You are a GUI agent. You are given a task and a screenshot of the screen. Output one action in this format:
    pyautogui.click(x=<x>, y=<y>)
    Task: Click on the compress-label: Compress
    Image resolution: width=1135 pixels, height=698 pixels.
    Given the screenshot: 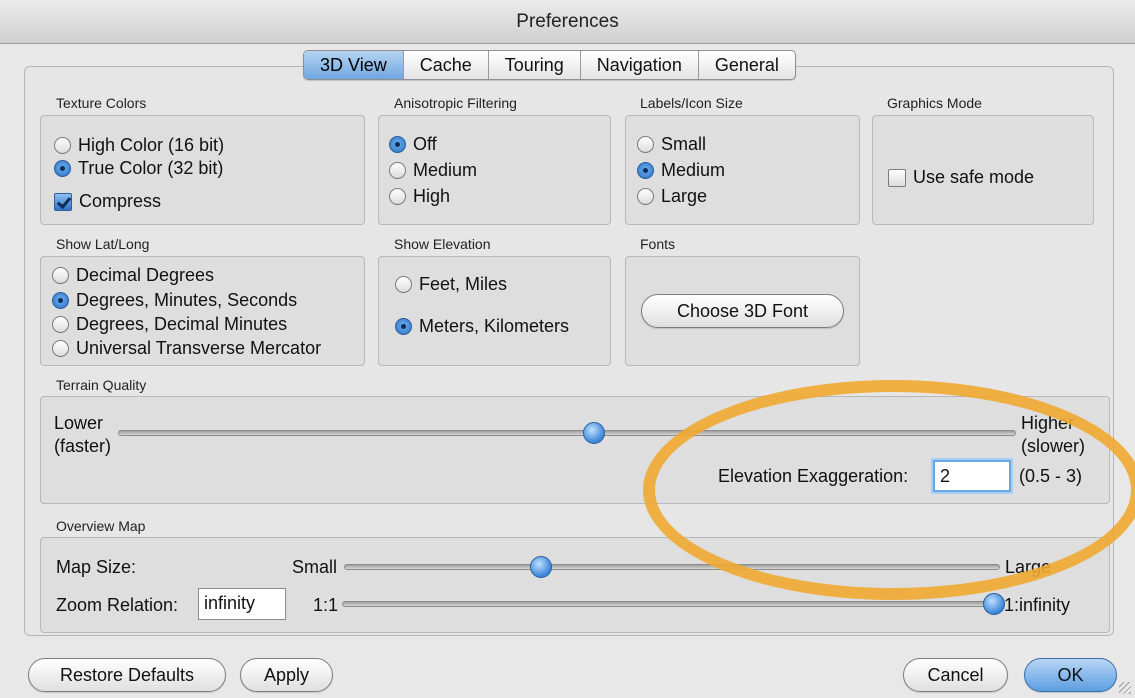 What is the action you would take?
    pyautogui.click(x=120, y=201)
    